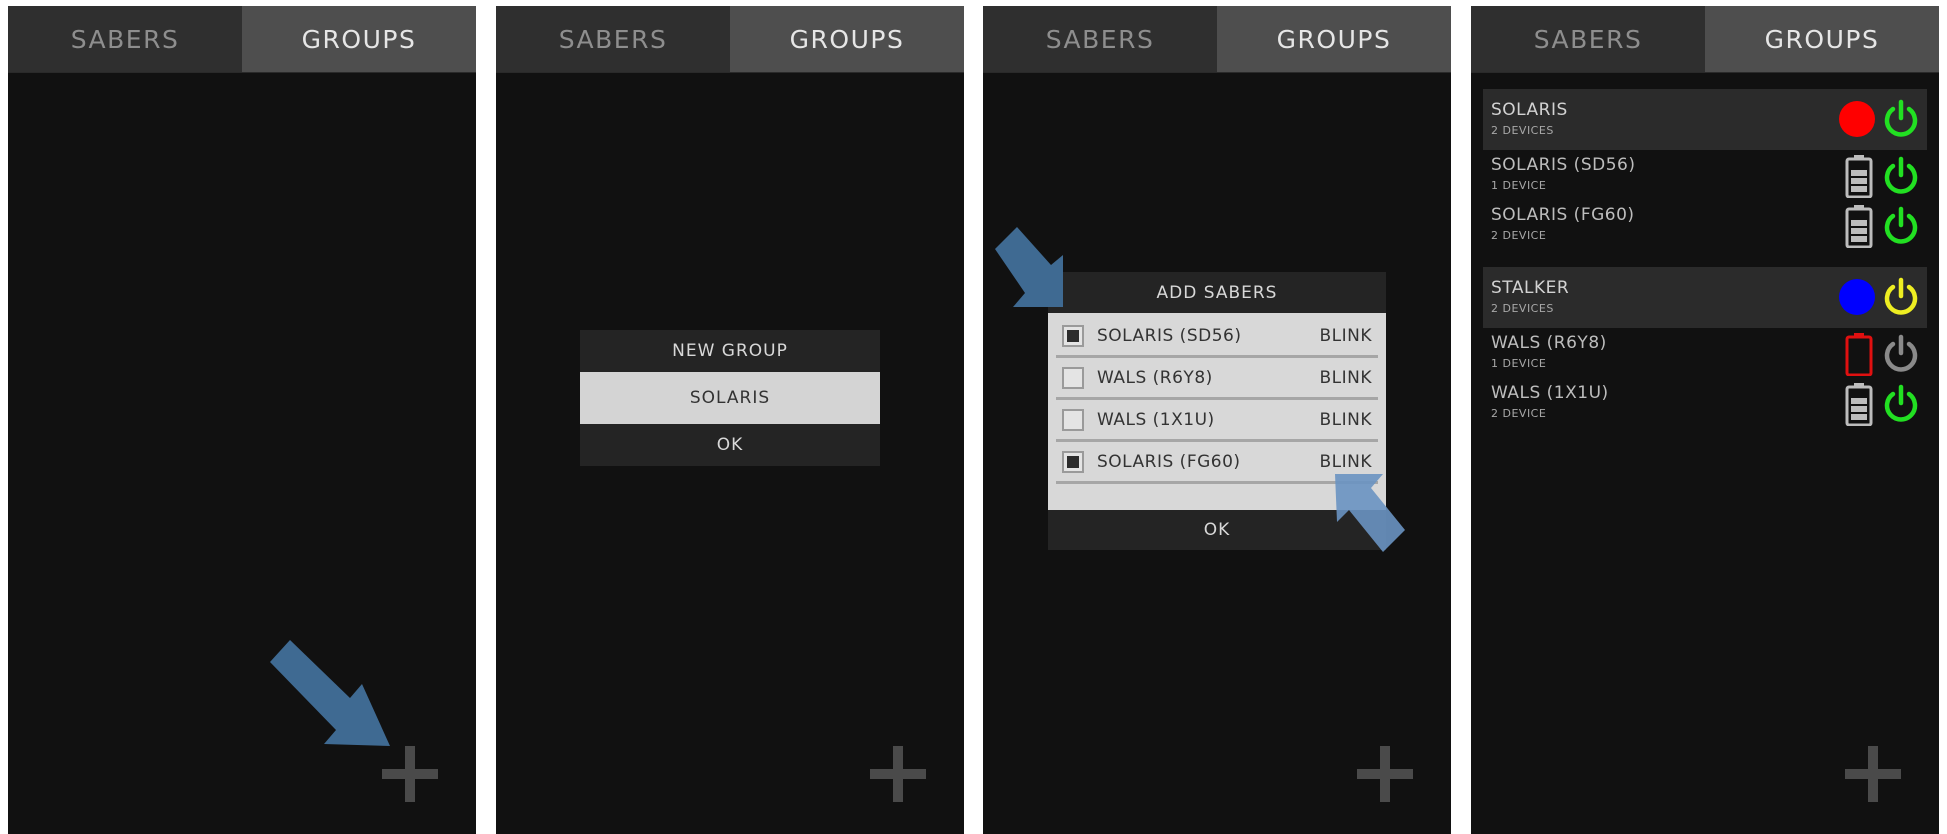 Image resolution: width=1947 pixels, height=834 pixels. Describe the element at coordinates (1217, 379) in the screenshot. I see `list-item: WALS (R6Y8) BLINK` at that location.